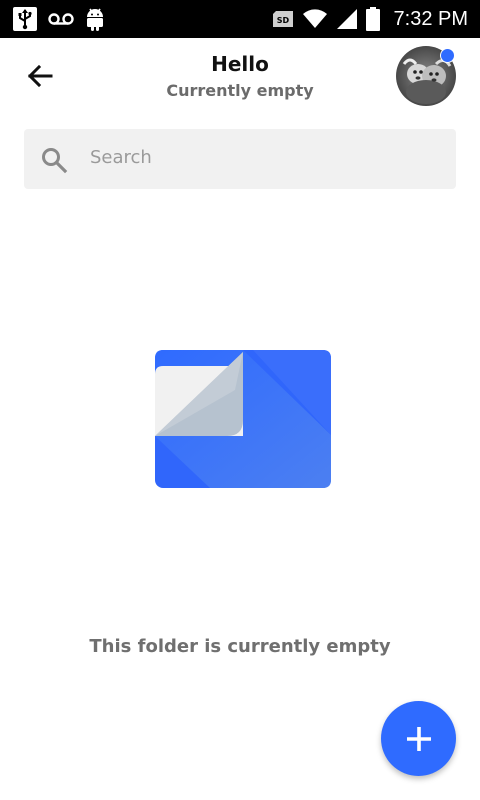 This screenshot has height=800, width=480. I want to click on voicemail-icon, so click(61, 19).